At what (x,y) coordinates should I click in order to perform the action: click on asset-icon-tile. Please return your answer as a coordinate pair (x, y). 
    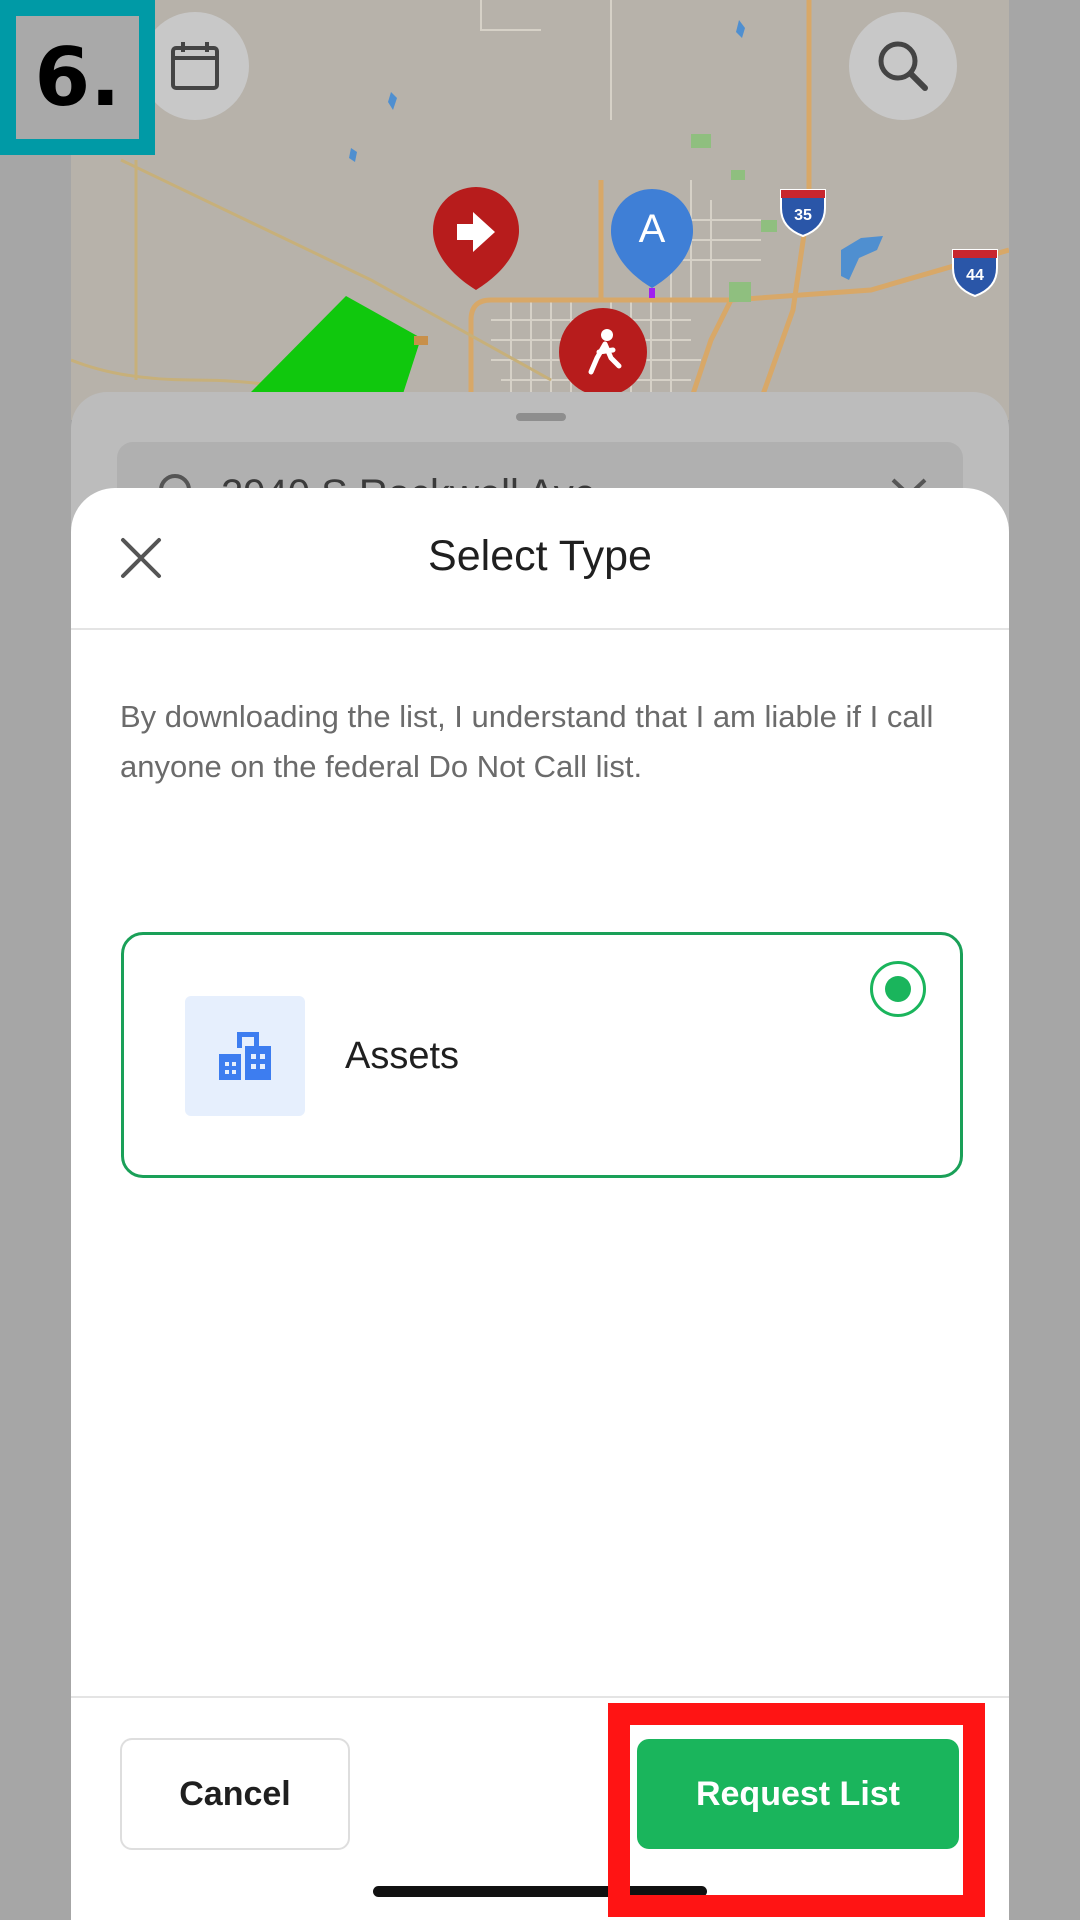
    Looking at the image, I should click on (245, 1056).